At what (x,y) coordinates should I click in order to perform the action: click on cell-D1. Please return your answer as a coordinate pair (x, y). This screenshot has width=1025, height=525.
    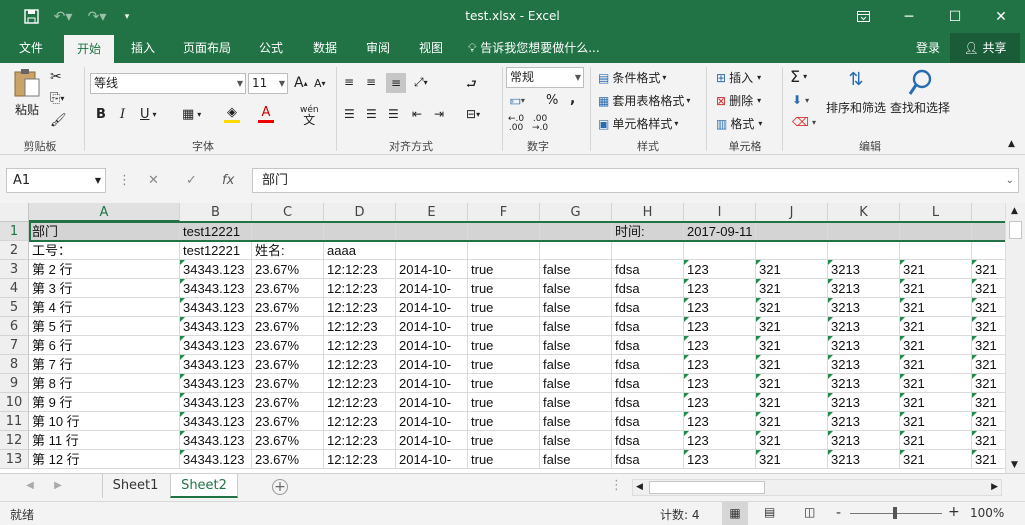
    Looking at the image, I should click on (360, 231).